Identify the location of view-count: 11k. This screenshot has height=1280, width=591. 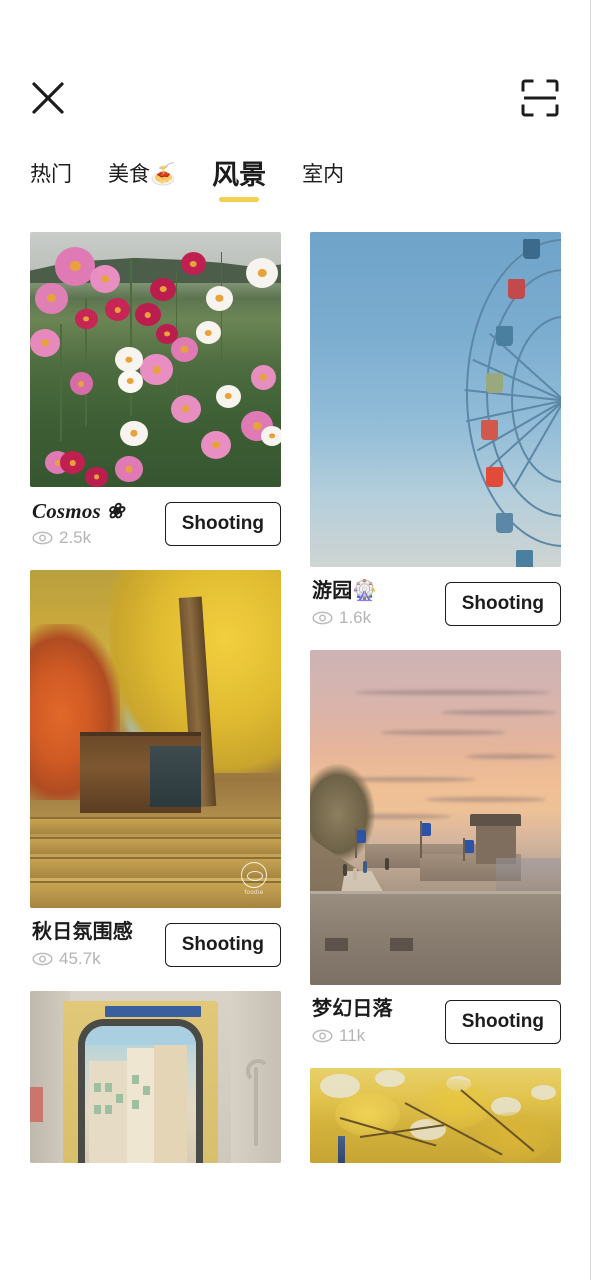
(352, 1036).